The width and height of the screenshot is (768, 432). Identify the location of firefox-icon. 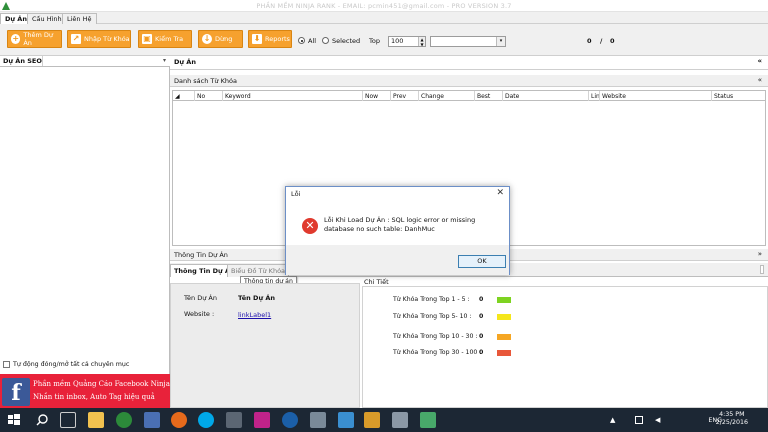
(179, 420).